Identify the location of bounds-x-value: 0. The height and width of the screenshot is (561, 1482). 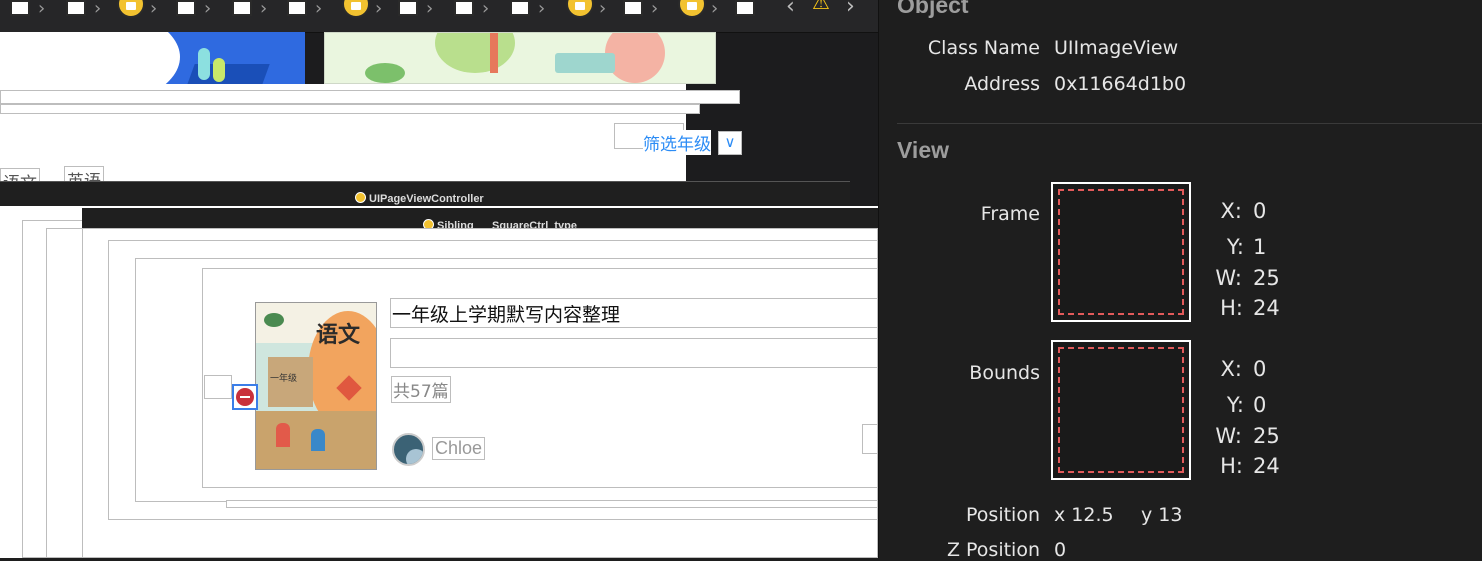
(1259, 369).